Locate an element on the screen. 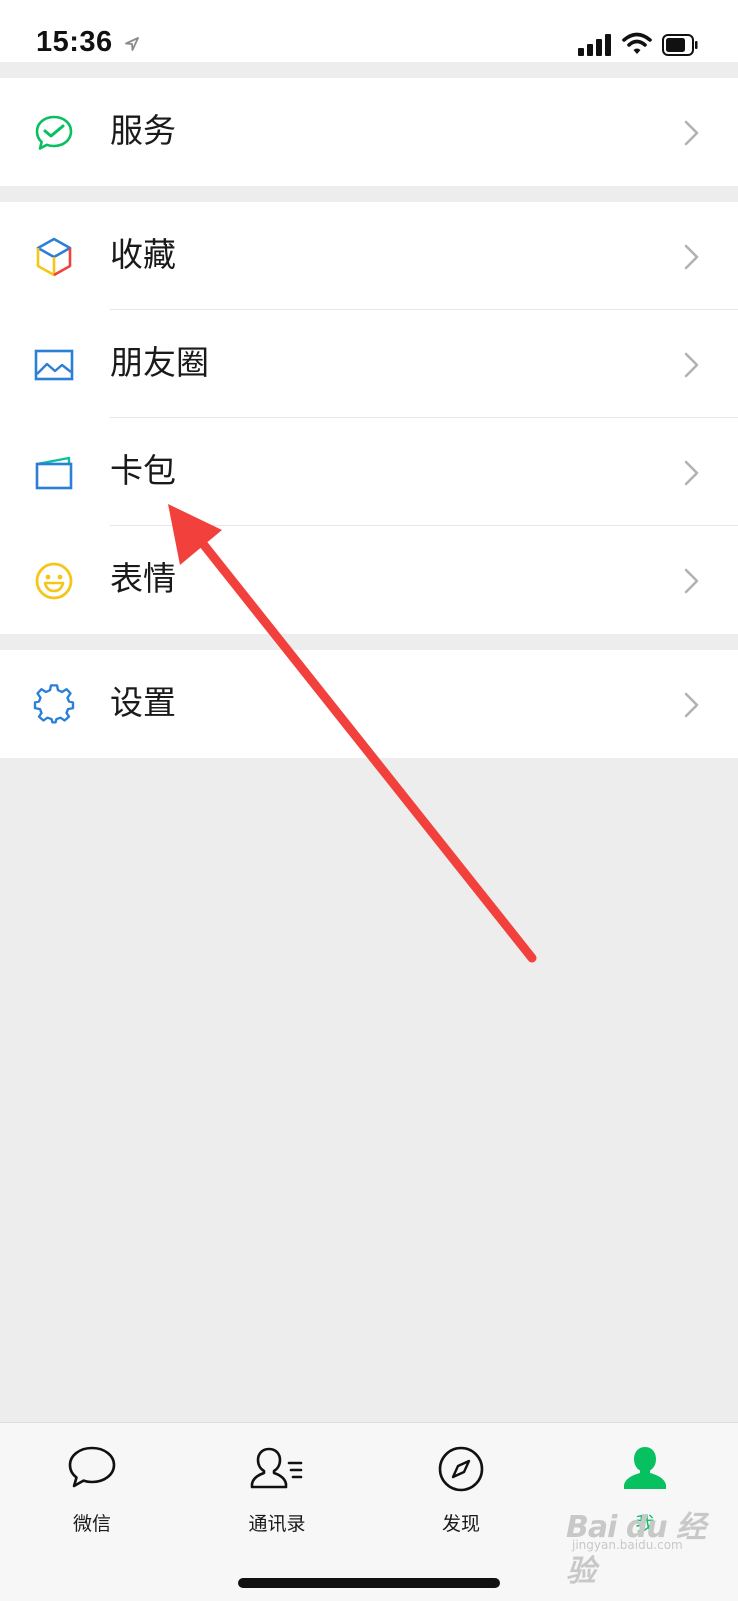 The width and height of the screenshot is (738, 1601). wechat-pay-check-icon is located at coordinates (54, 132).